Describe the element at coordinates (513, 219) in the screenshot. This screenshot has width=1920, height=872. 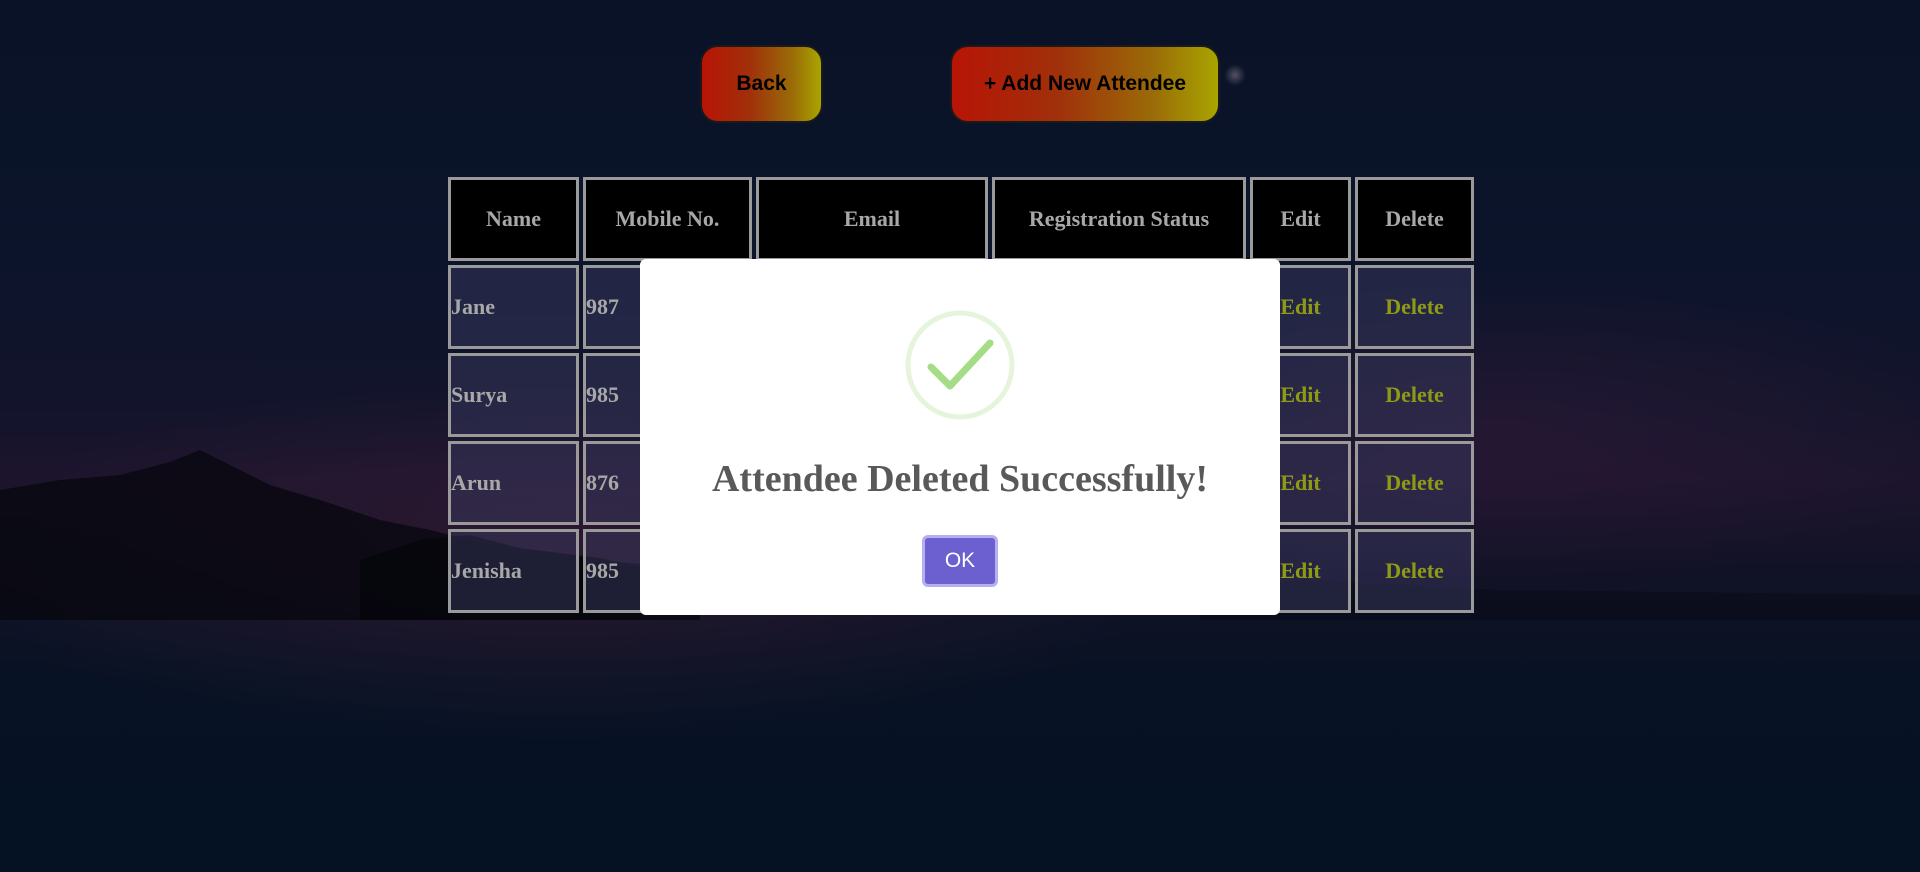
I see `column-header-name: Name` at that location.